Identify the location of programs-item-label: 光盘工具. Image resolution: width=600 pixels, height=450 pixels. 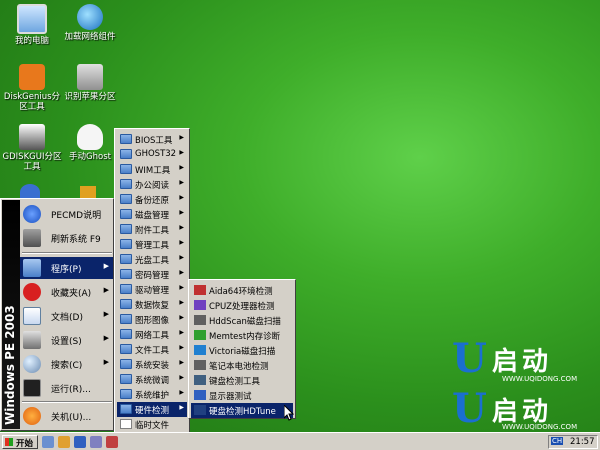
(152, 261).